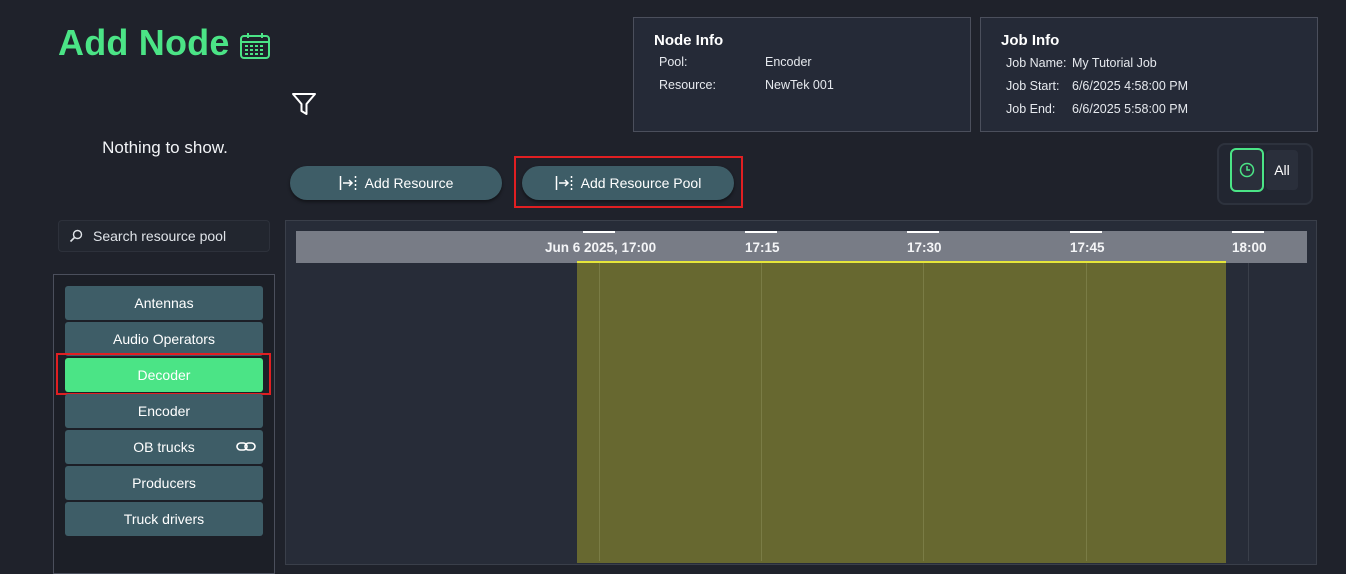 The image size is (1346, 574). I want to click on clock-view-button, so click(1247, 170).